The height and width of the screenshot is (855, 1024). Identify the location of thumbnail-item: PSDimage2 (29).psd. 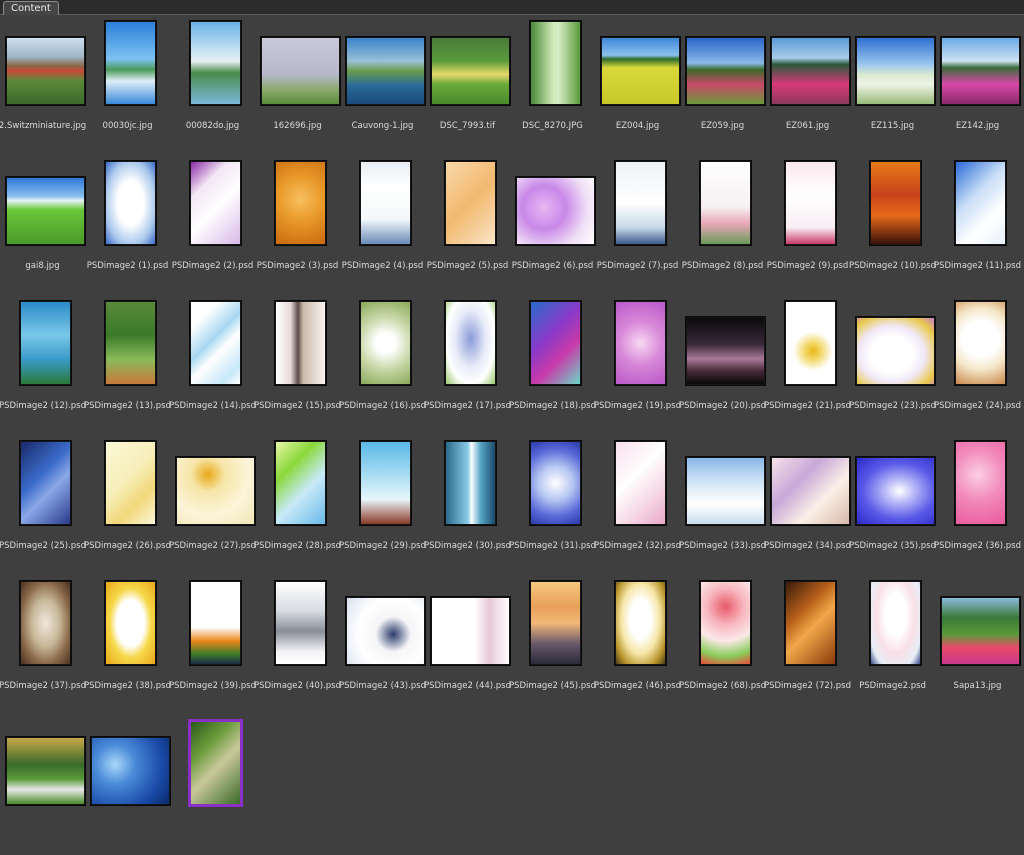
(382, 505).